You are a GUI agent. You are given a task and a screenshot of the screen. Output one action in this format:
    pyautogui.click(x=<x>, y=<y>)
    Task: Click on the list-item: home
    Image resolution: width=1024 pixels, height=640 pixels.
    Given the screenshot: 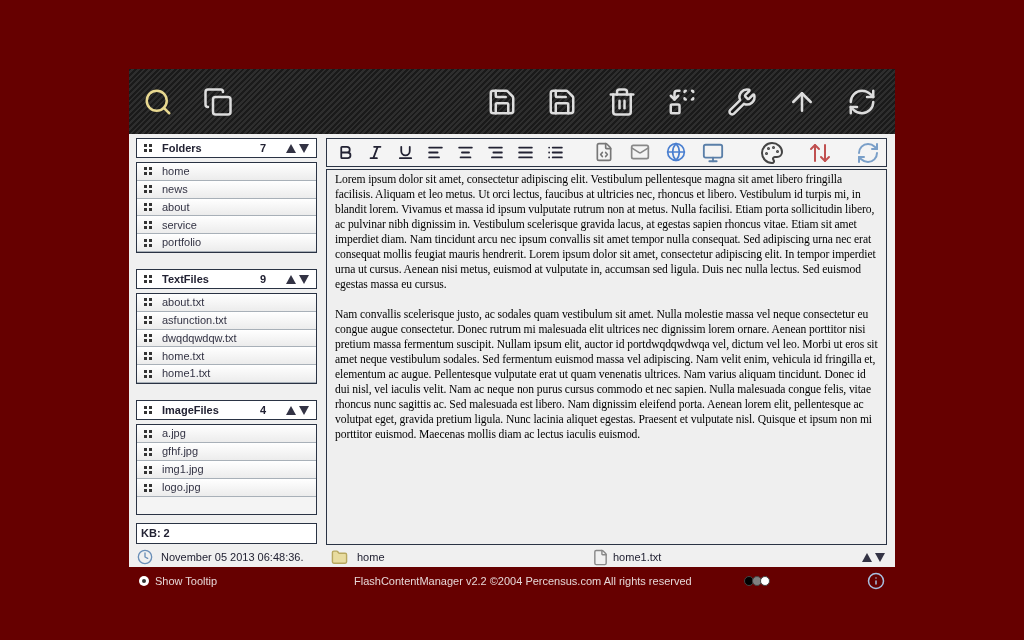 What is the action you would take?
    pyautogui.click(x=226, y=172)
    